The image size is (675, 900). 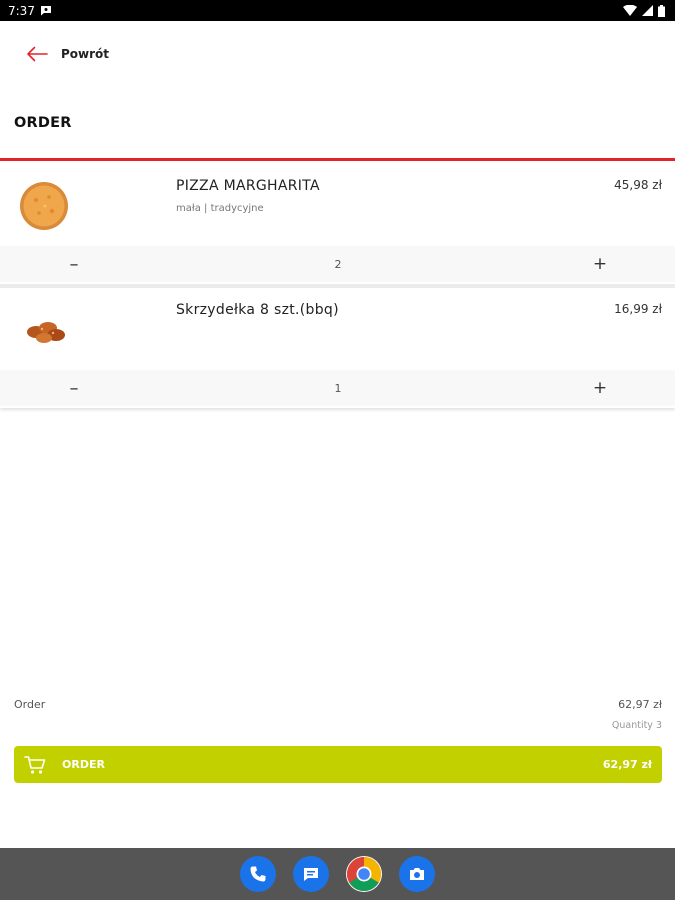 What do you see at coordinates (21, 10) in the screenshot?
I see `status-time: 7:37` at bounding box center [21, 10].